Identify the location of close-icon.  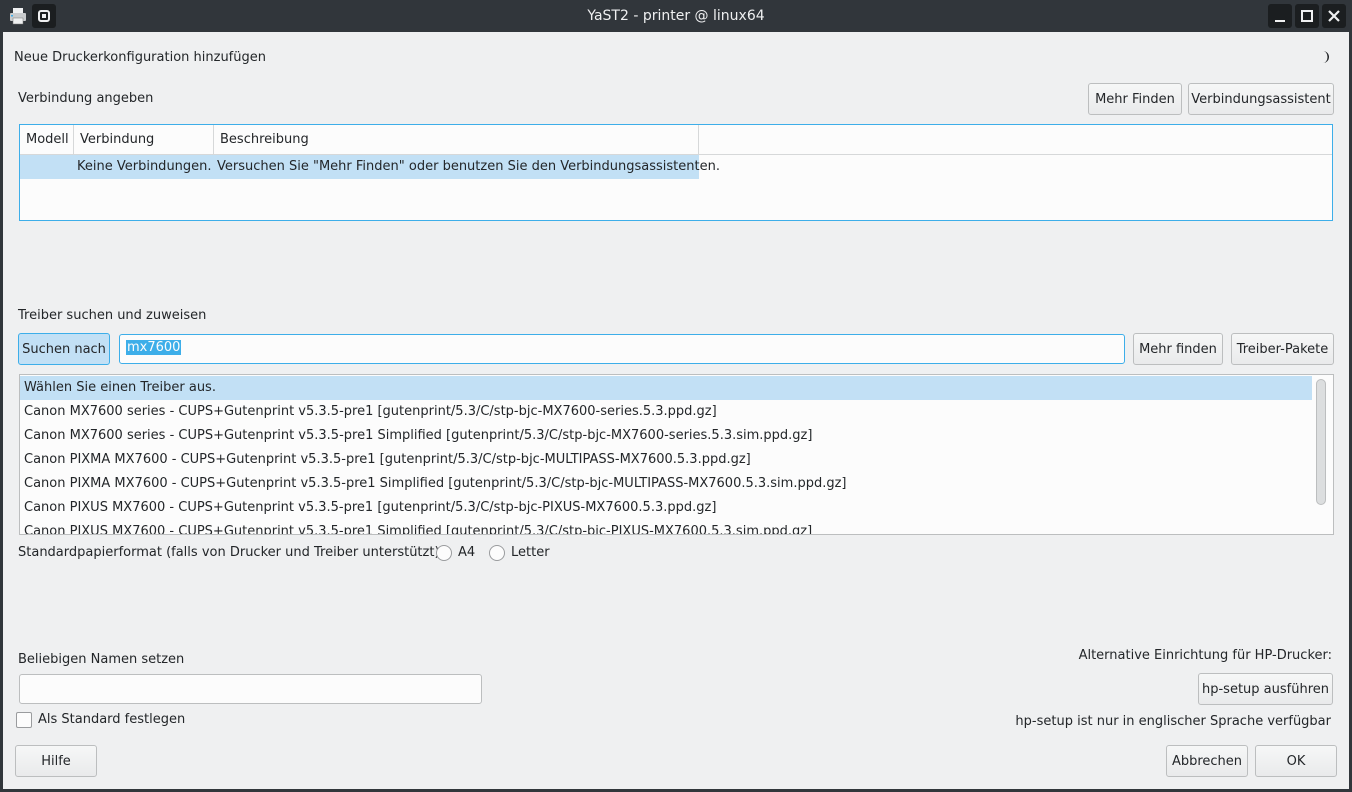
(1334, 16).